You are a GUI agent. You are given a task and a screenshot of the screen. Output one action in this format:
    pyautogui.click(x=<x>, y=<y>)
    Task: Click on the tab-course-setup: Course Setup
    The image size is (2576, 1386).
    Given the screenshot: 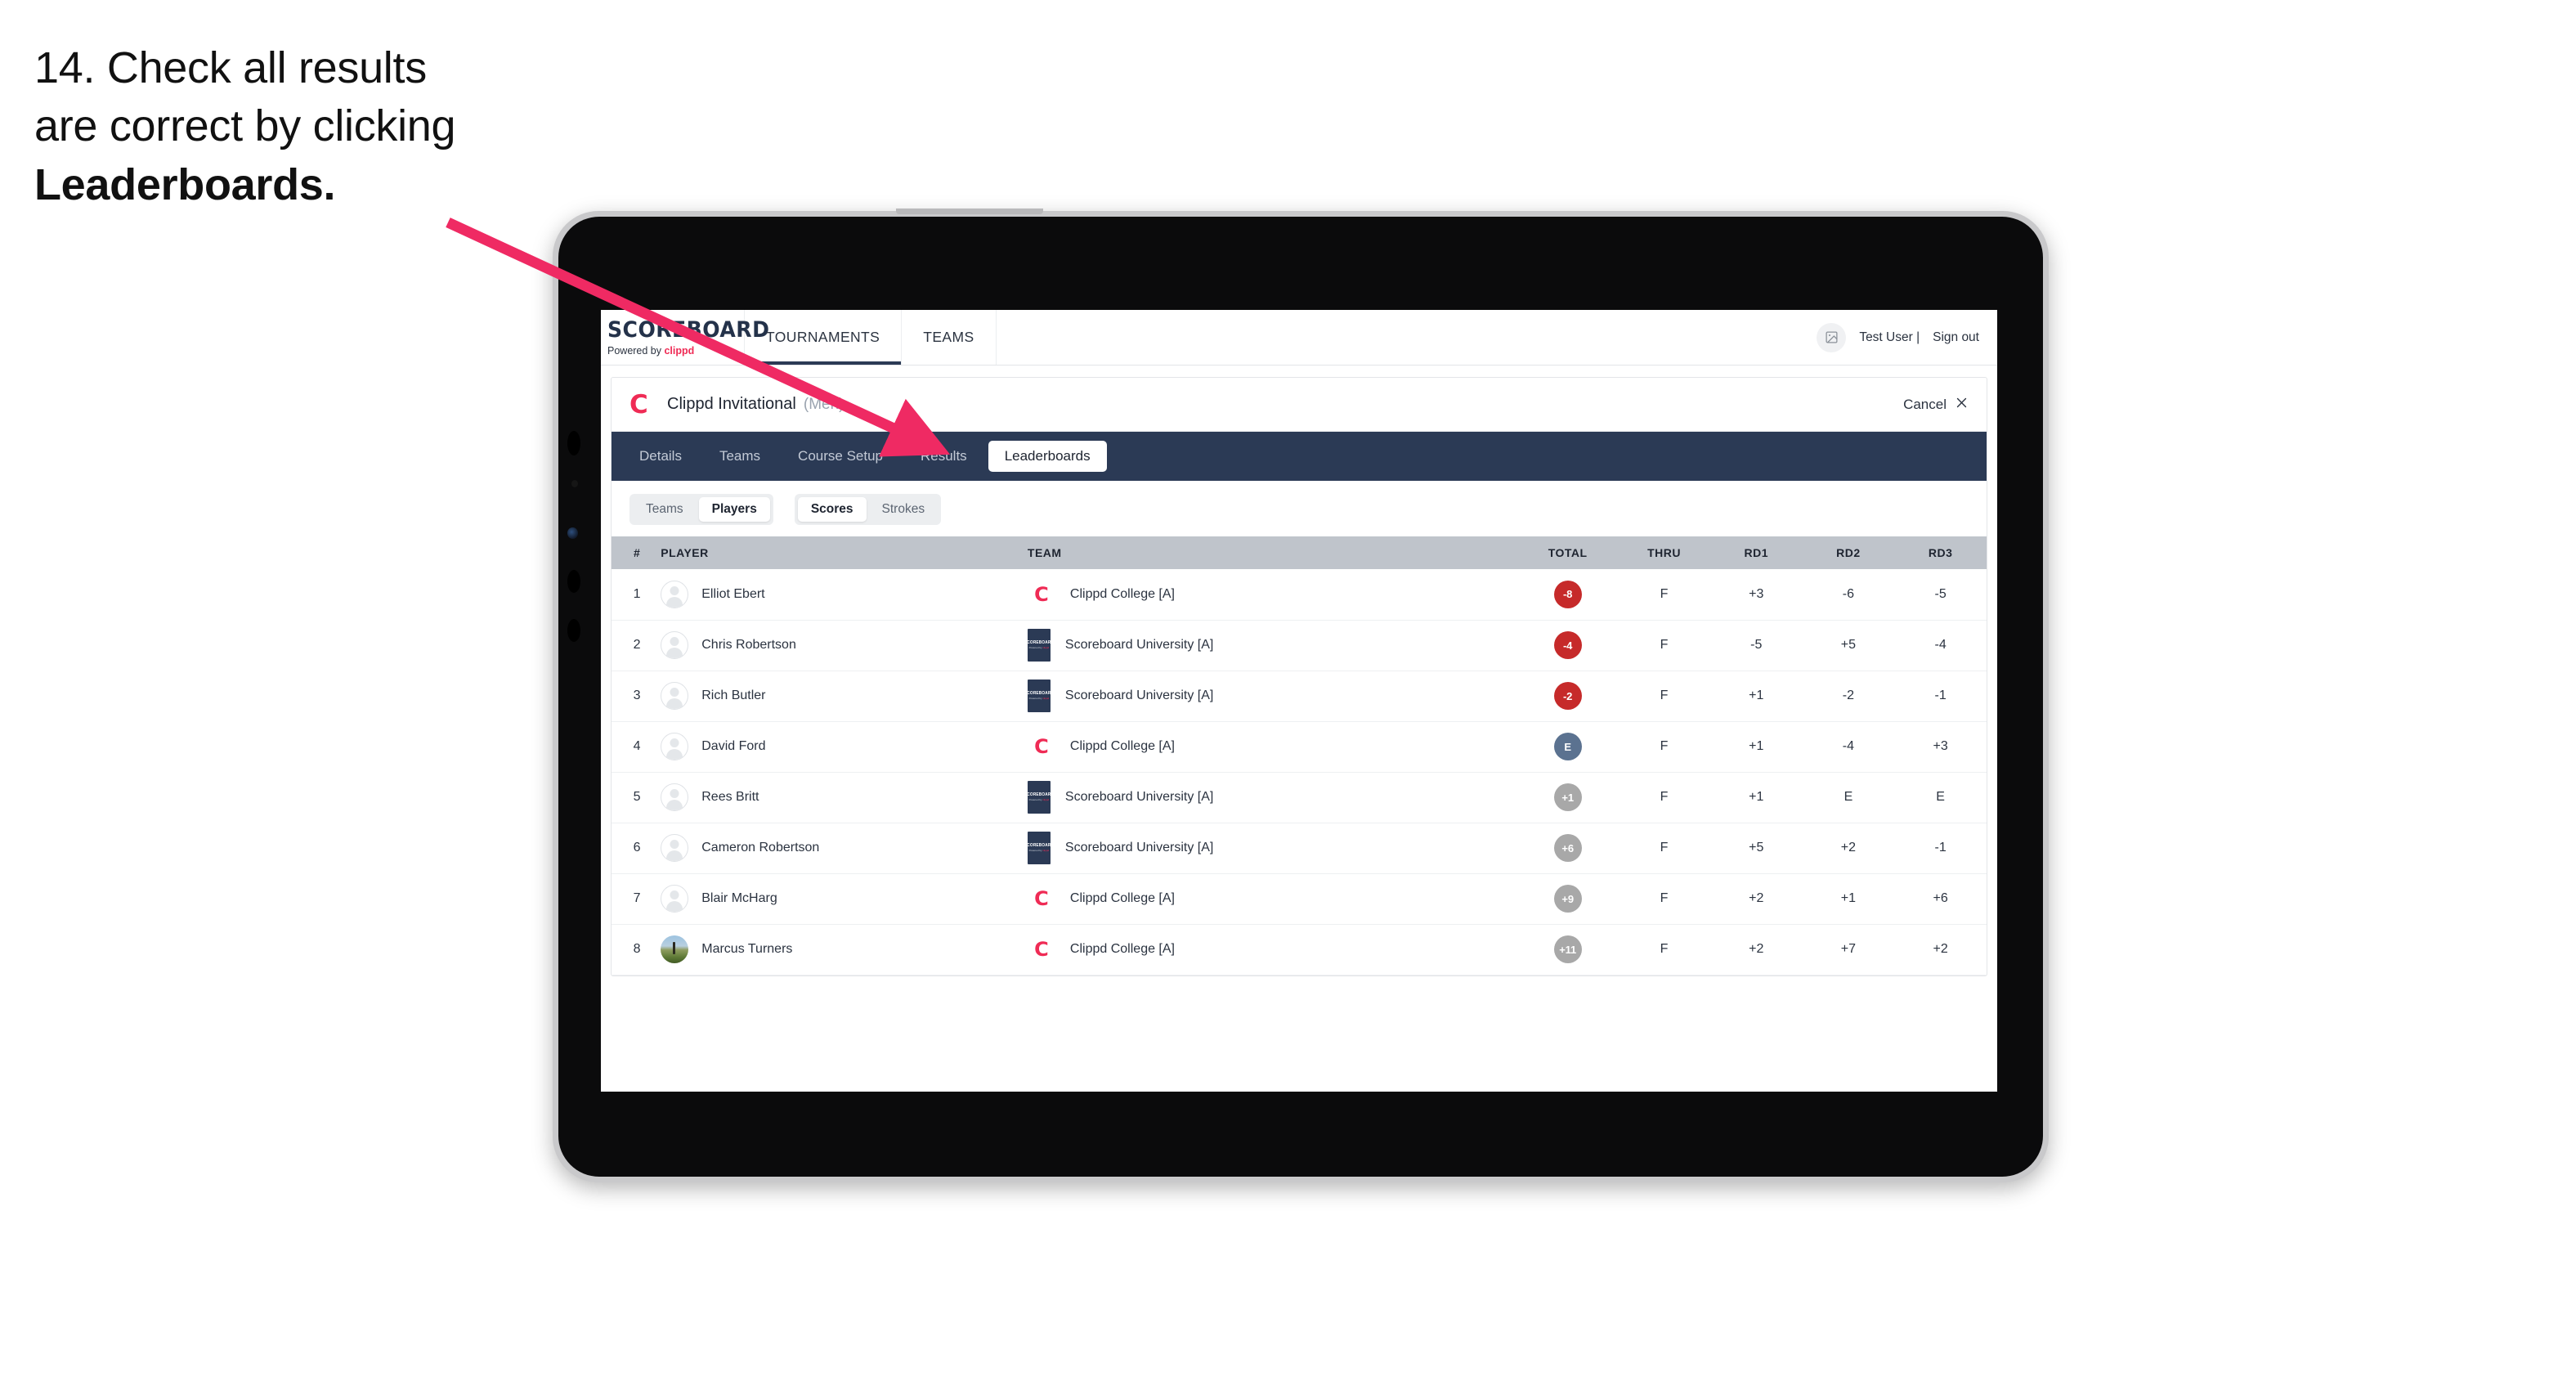 What is the action you would take?
    pyautogui.click(x=840, y=456)
    